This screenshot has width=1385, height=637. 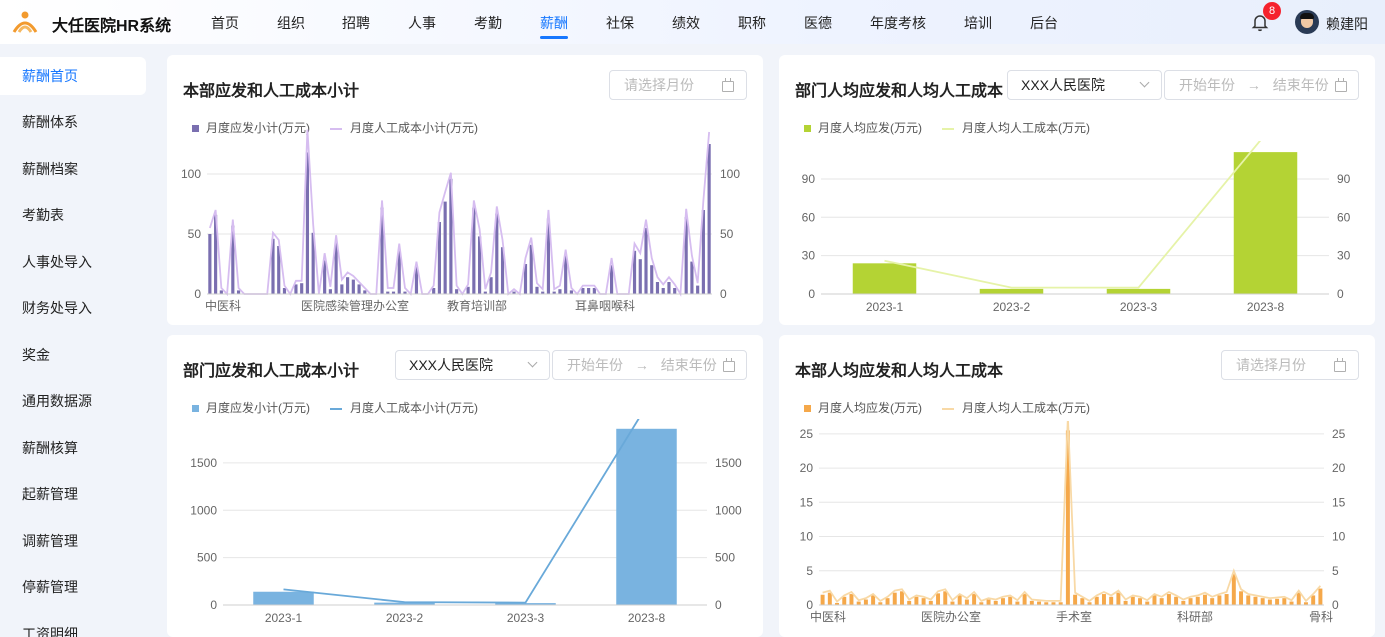 I want to click on nav-attendance: 考勤, so click(x=488, y=23).